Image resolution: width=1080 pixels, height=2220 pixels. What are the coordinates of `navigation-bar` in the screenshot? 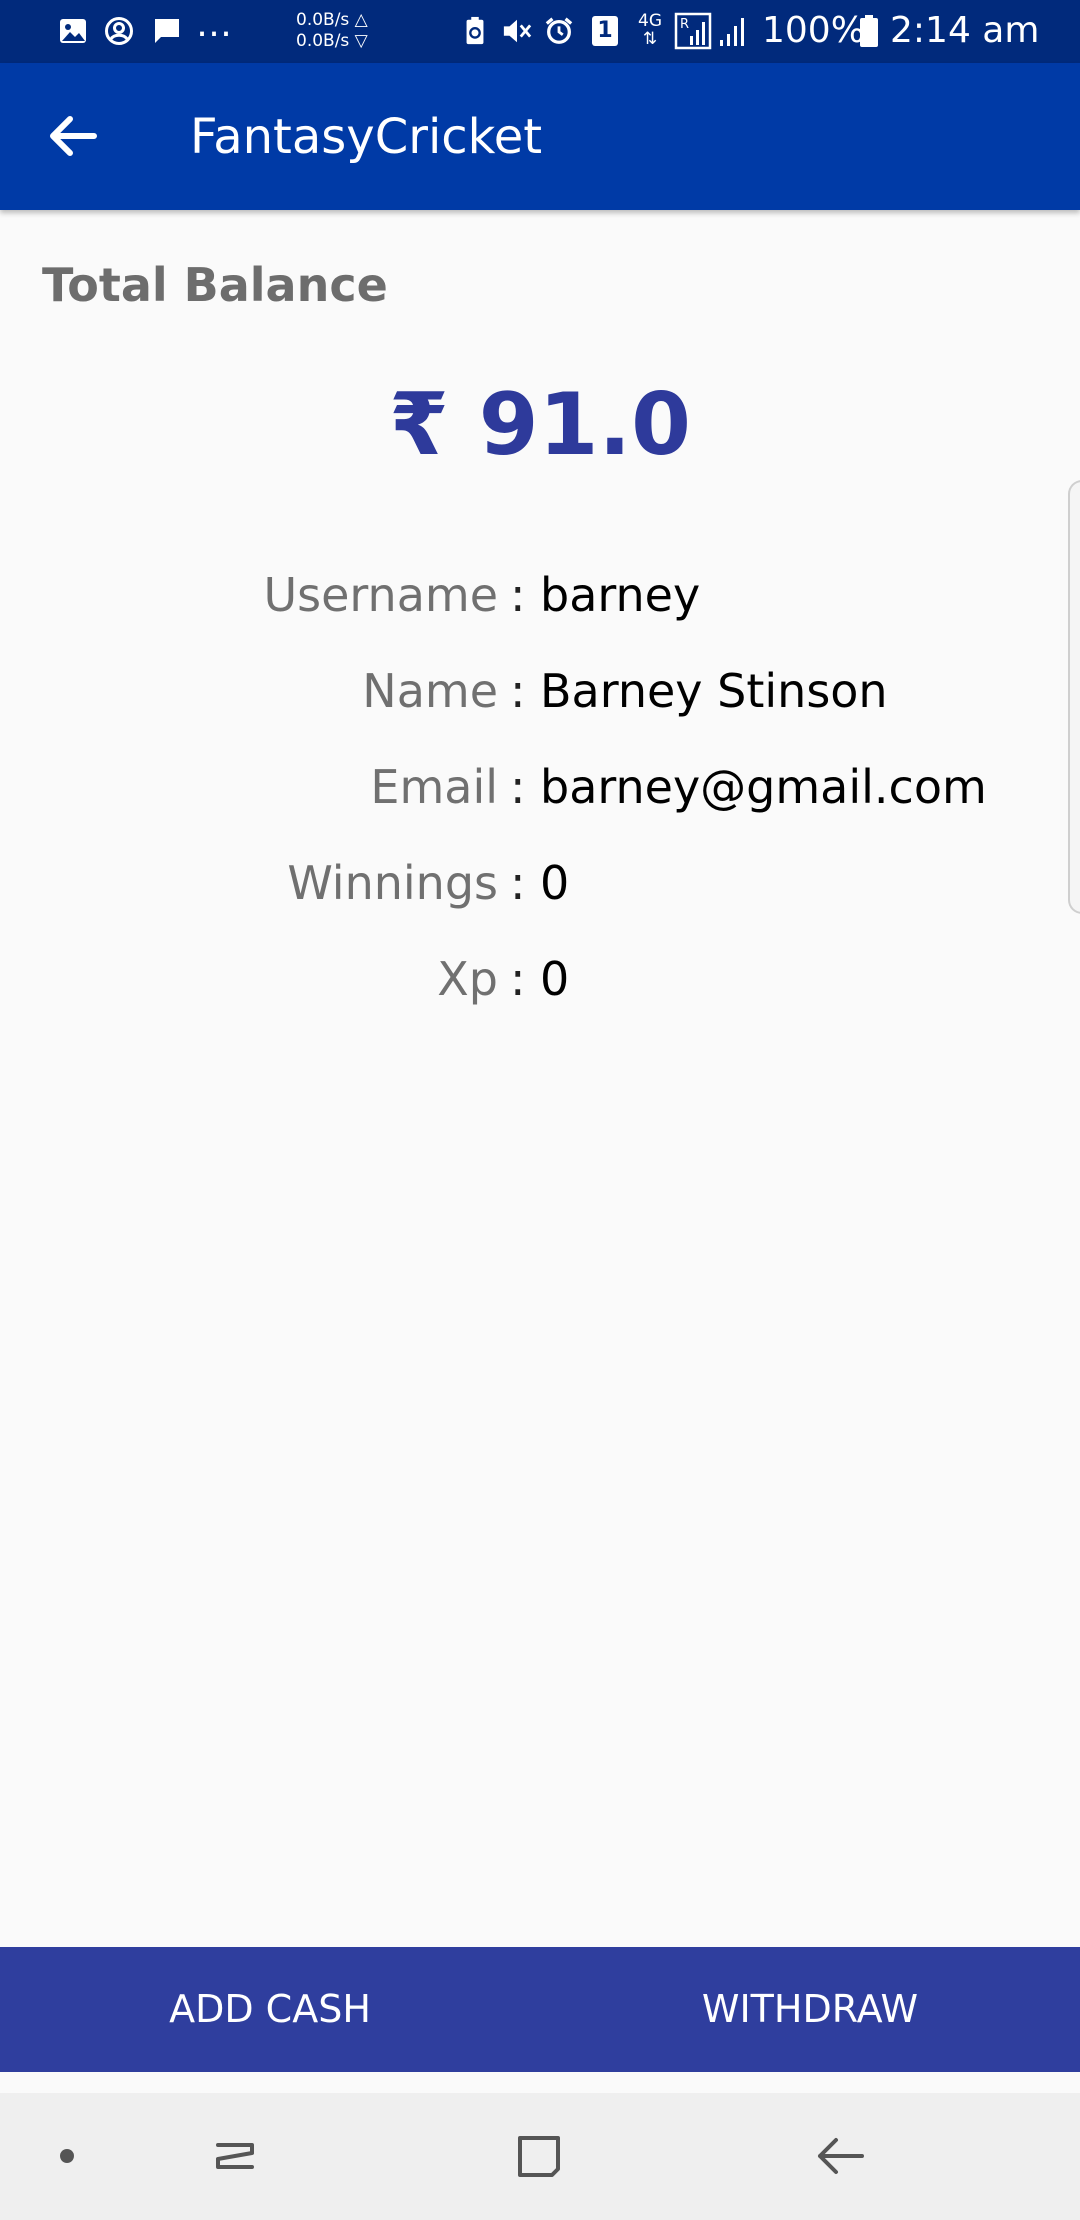 It's located at (540, 2156).